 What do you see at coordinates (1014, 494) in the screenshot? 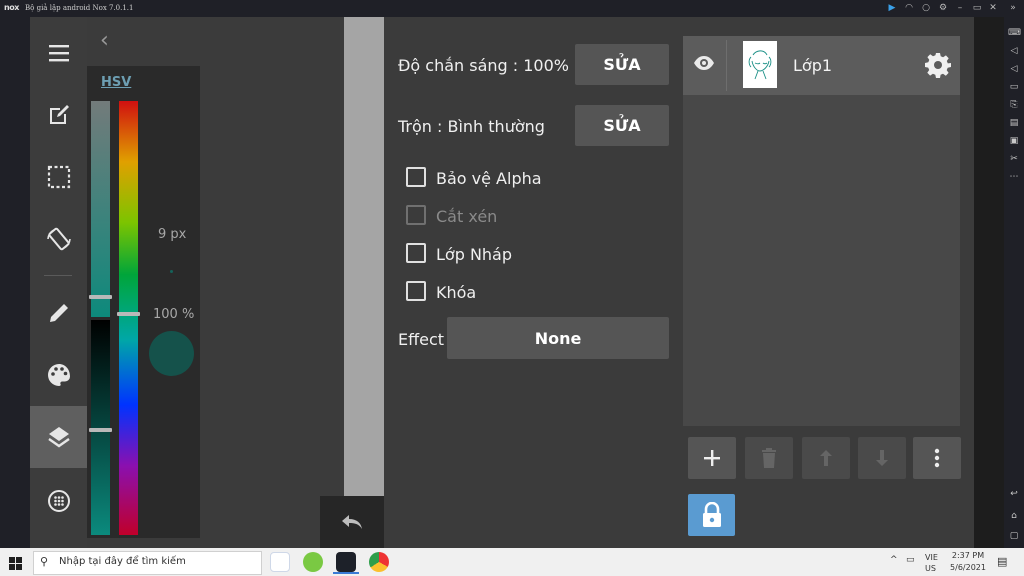
I see `android-back-icon: ↩` at bounding box center [1014, 494].